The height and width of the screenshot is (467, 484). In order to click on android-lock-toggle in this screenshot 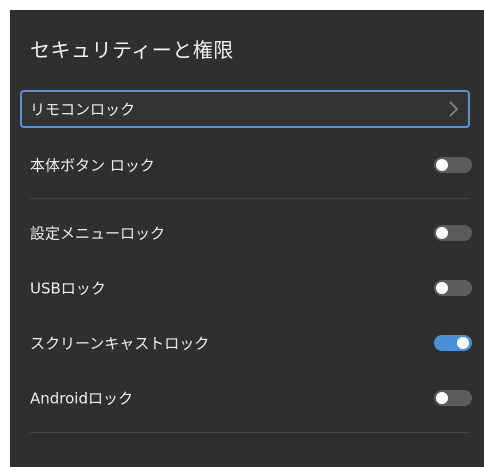, I will do `click(453, 398)`.